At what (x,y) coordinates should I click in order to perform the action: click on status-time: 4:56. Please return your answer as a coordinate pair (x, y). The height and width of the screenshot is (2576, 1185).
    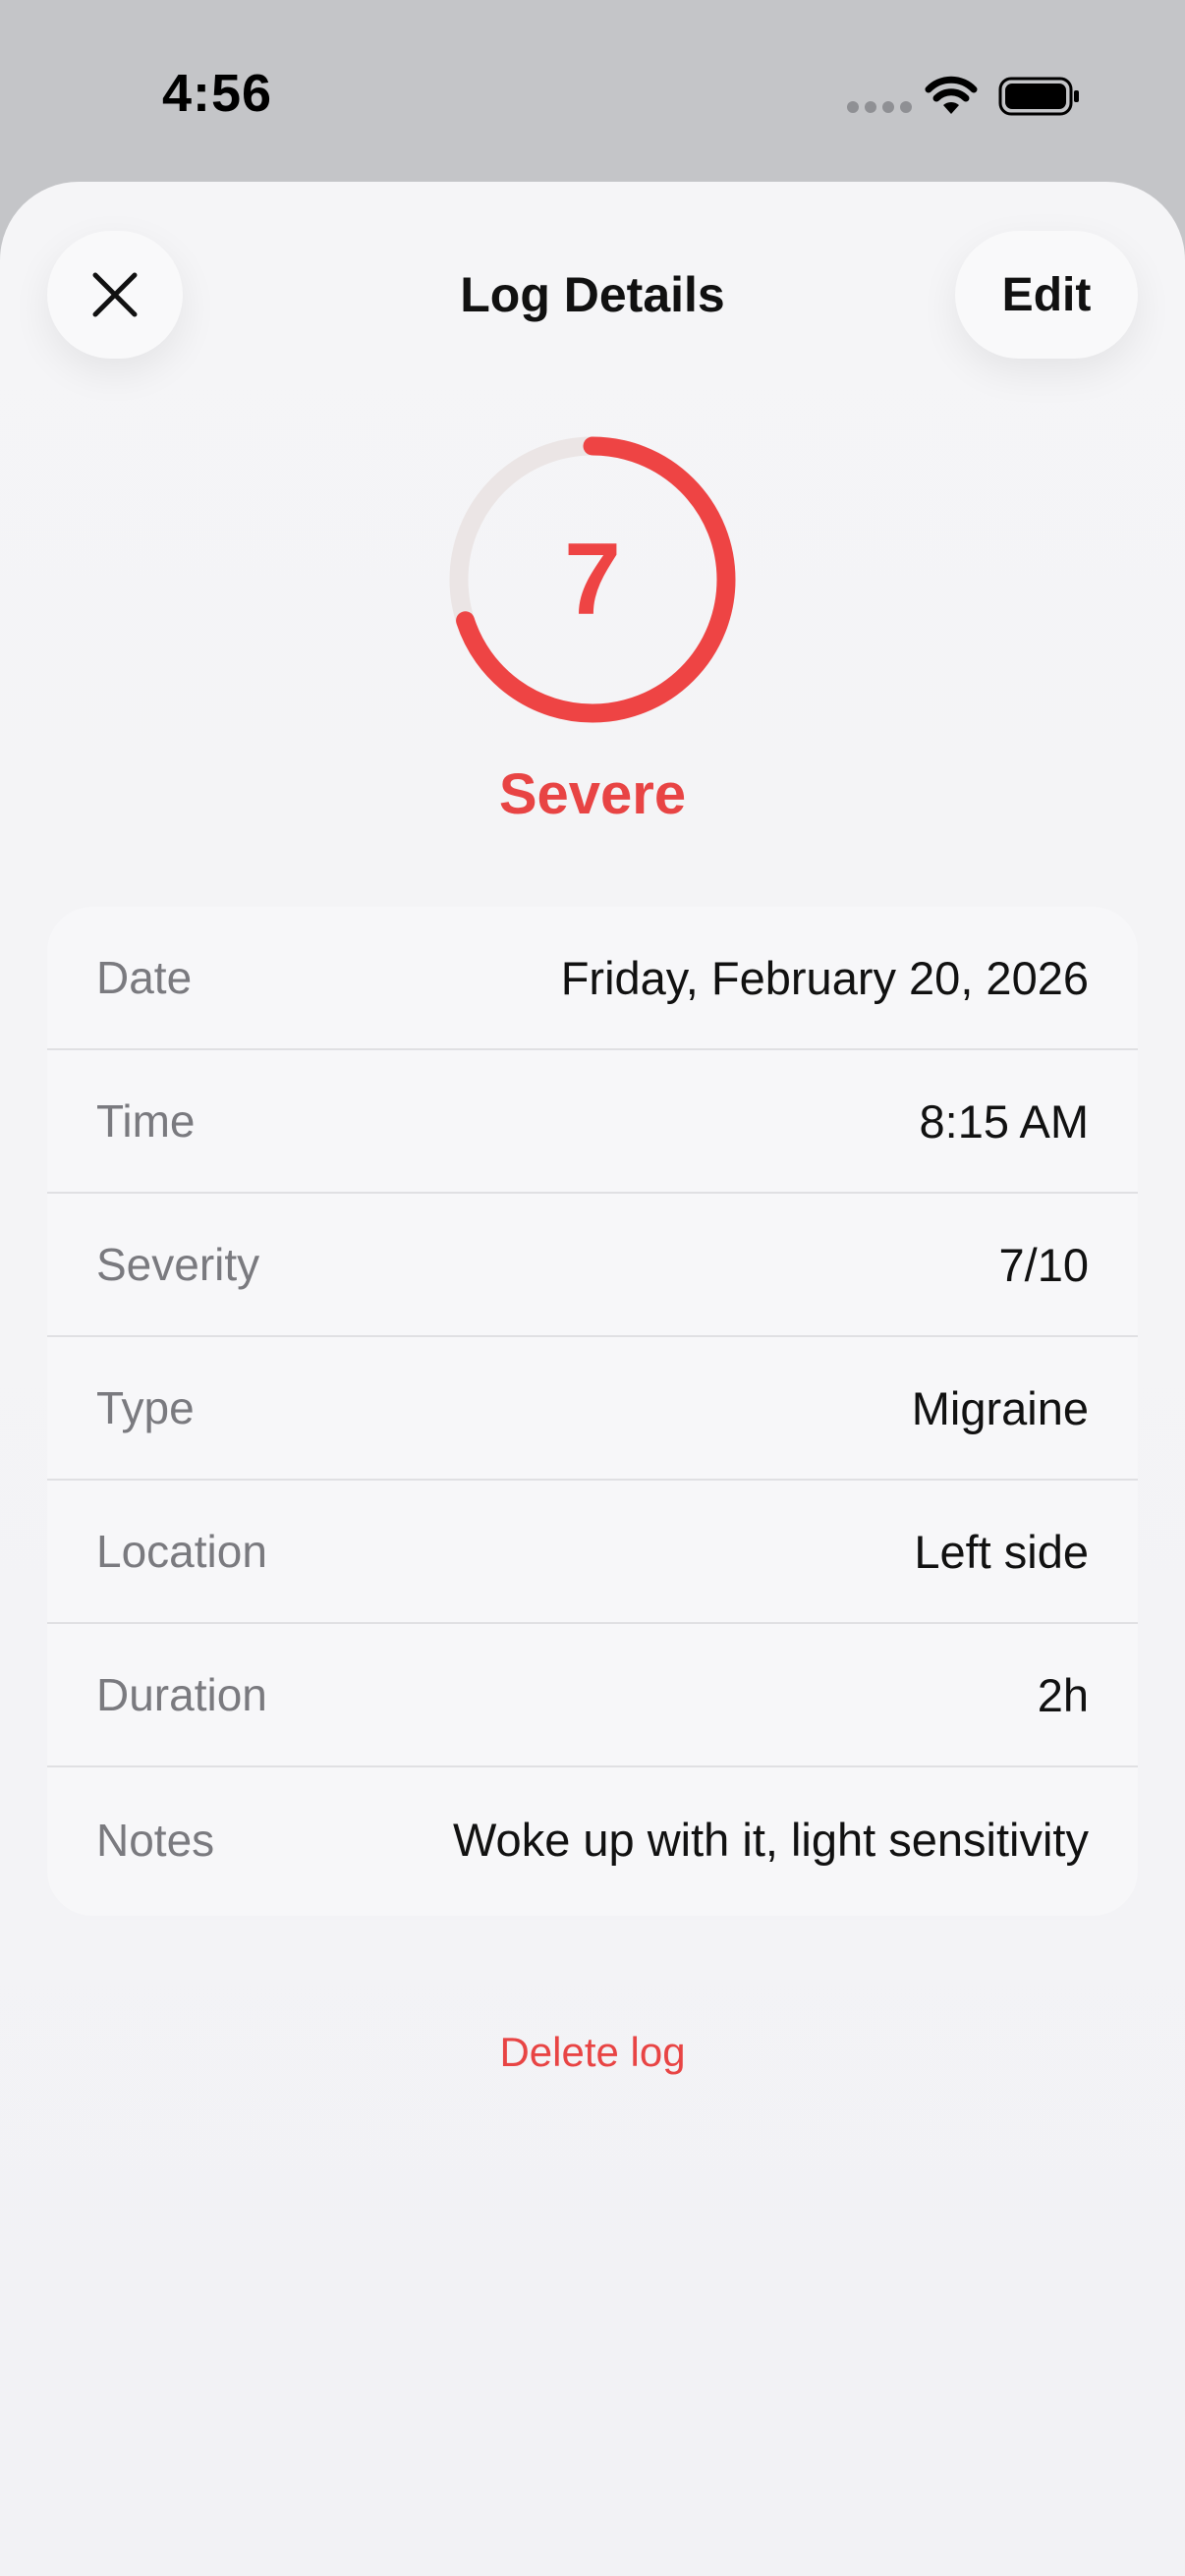
    Looking at the image, I should click on (217, 93).